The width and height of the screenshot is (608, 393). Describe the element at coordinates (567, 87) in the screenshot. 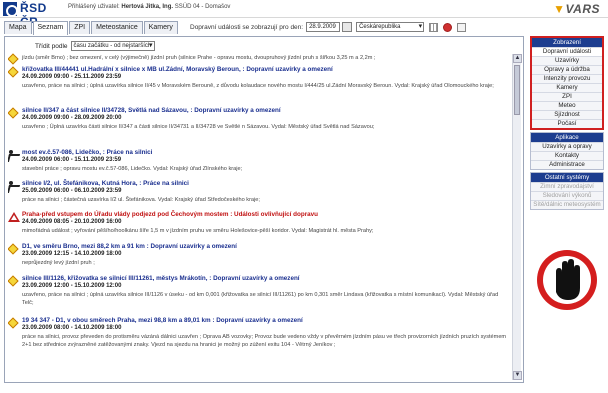

I see `sidebar-item-kamery: Kamery` at that location.